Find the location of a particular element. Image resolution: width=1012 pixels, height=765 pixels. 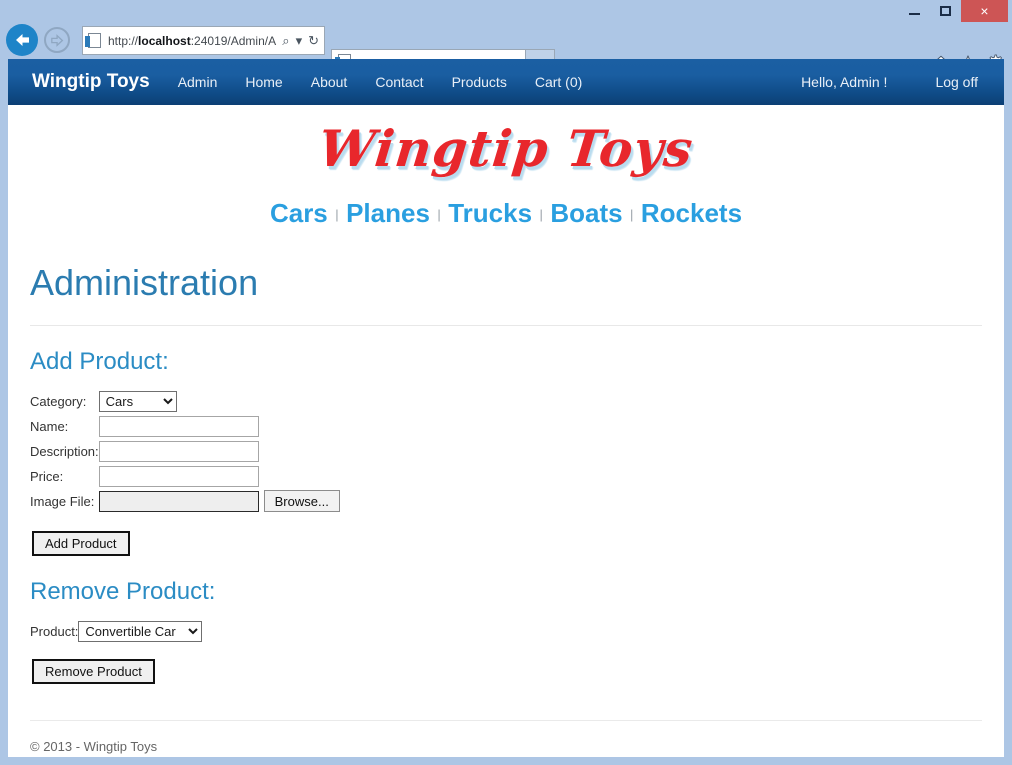

footer-text: © 2013 - Wingtip Toys is located at coordinates (94, 746).